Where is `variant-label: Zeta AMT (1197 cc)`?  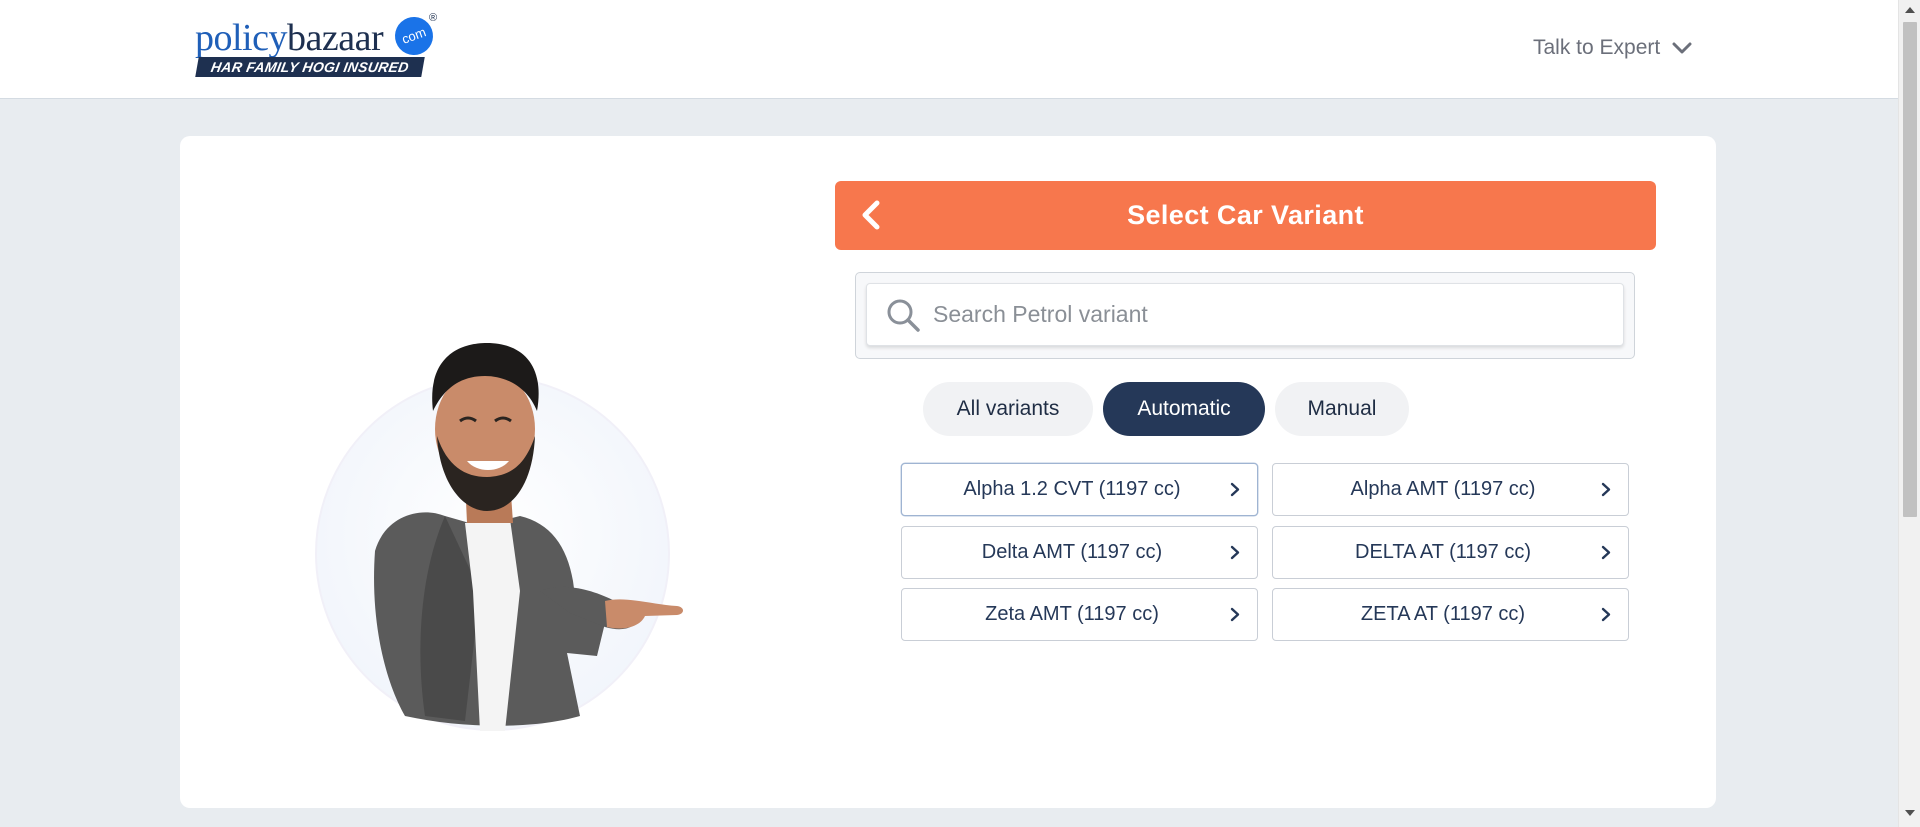 variant-label: Zeta AMT (1197 cc) is located at coordinates (1072, 614).